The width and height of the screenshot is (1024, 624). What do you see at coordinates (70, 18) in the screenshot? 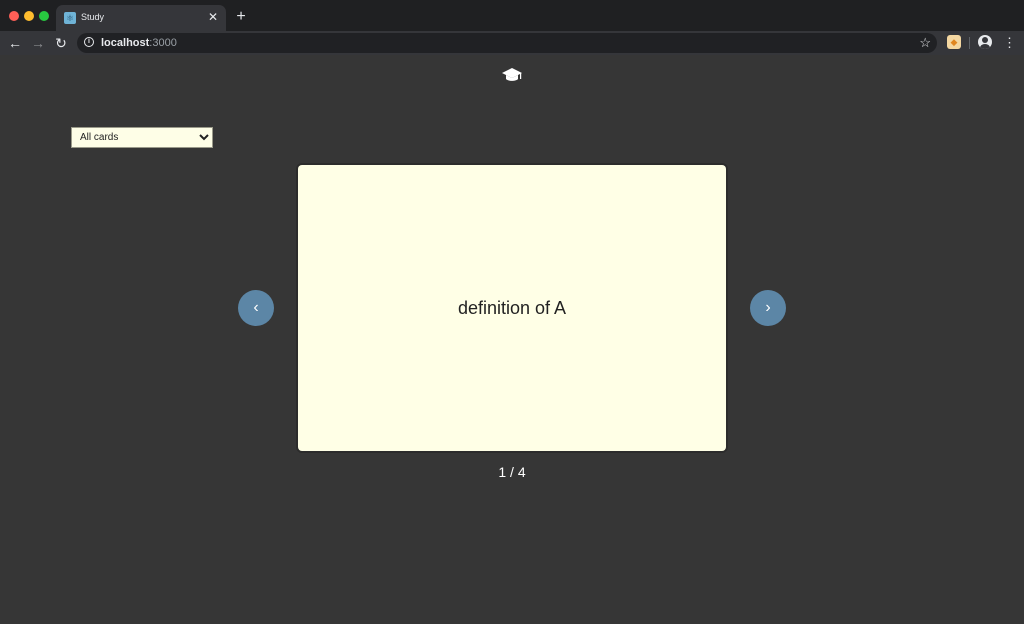
I see `react-icon: ⚛` at bounding box center [70, 18].